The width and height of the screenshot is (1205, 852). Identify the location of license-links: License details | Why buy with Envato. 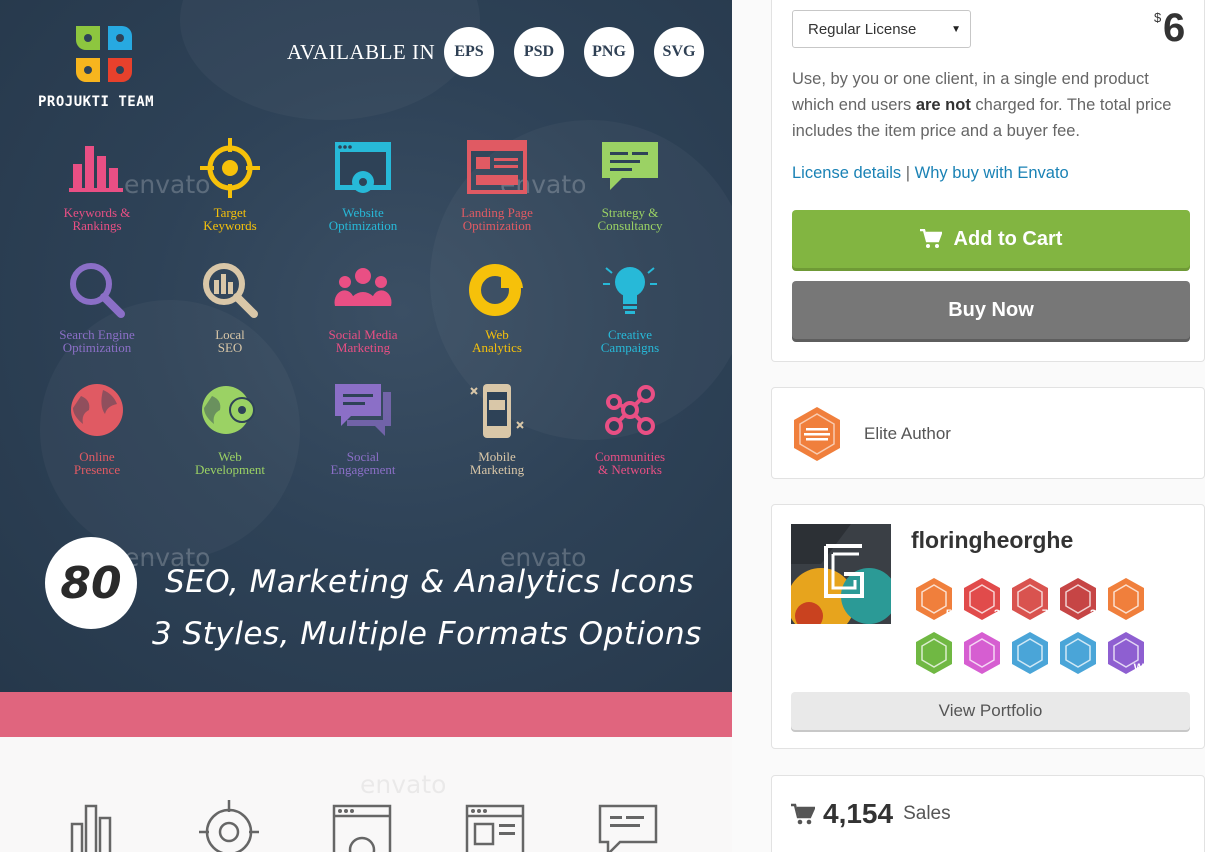
(930, 173).